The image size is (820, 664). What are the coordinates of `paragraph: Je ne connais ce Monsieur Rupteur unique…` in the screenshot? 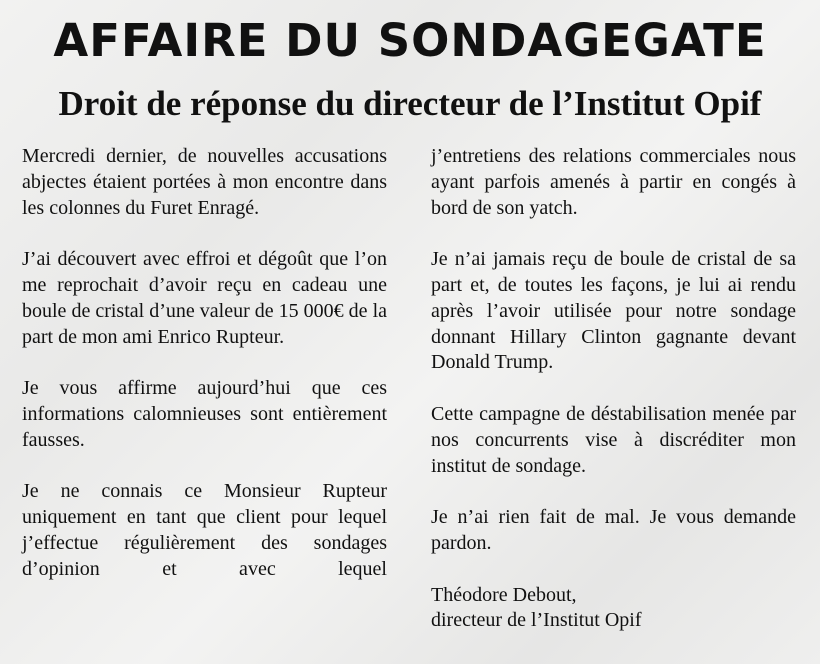 It's located at (204, 530).